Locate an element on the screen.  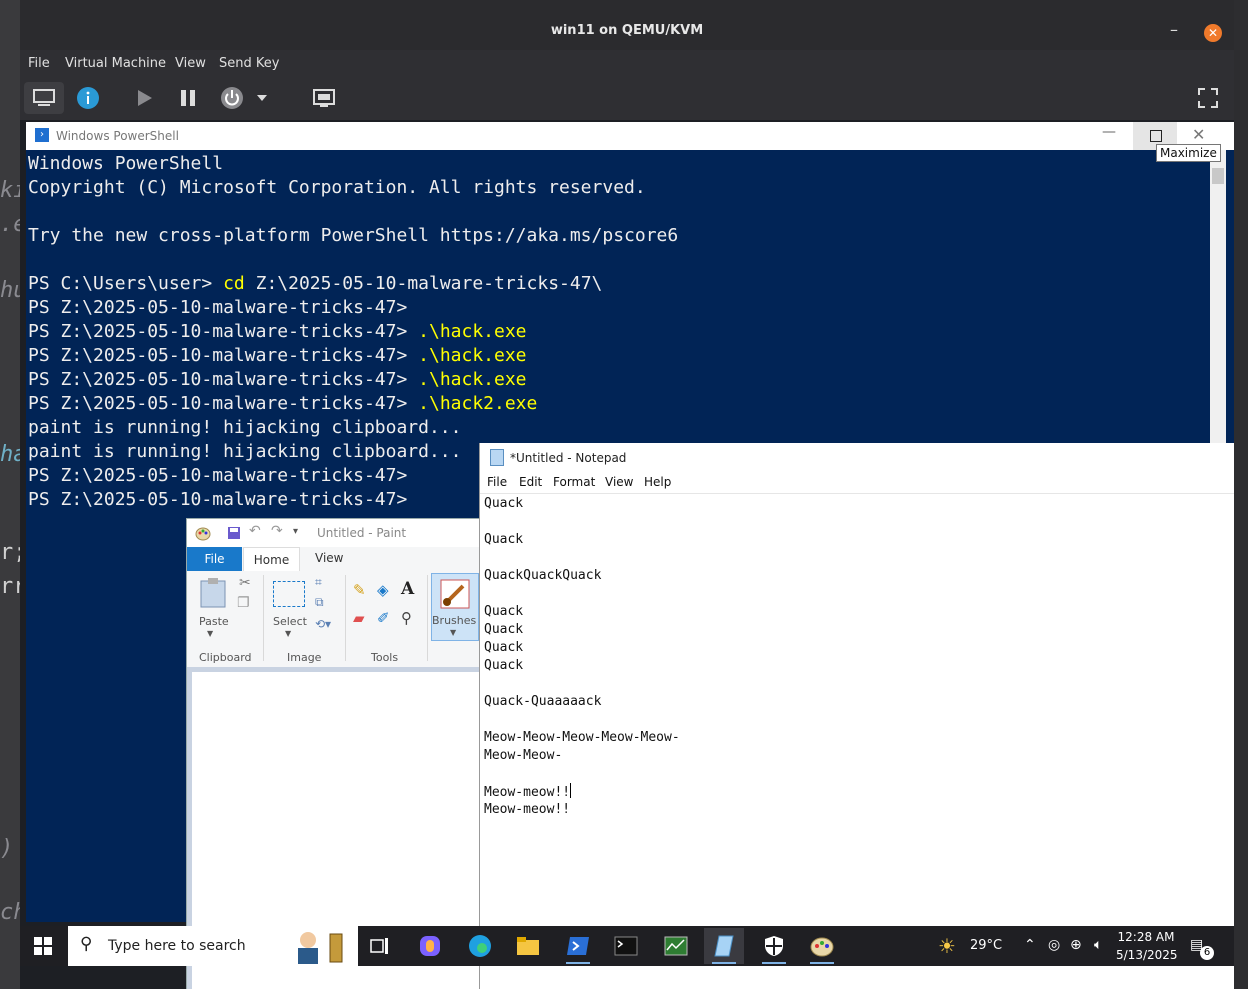
clock-time: 12:28 AM is located at coordinates (1146, 937).